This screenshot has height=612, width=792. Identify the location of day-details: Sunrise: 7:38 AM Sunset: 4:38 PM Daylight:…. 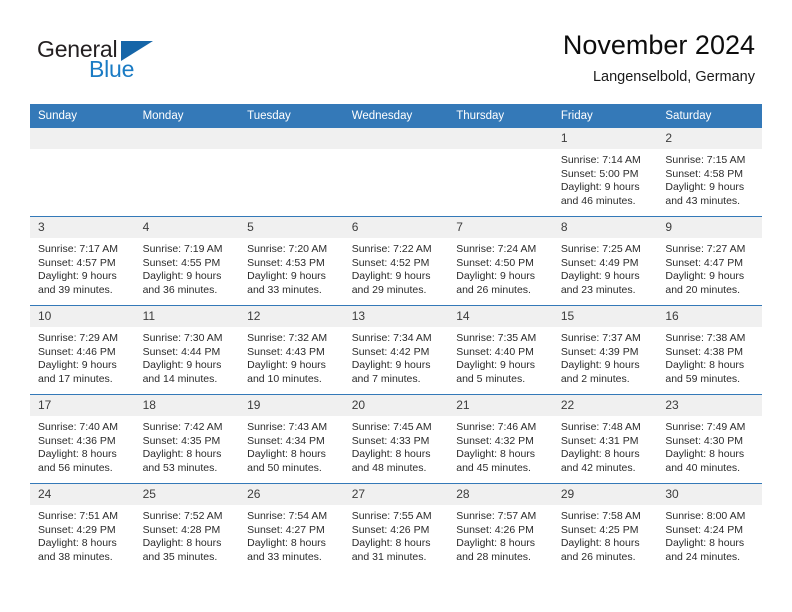
(709, 356).